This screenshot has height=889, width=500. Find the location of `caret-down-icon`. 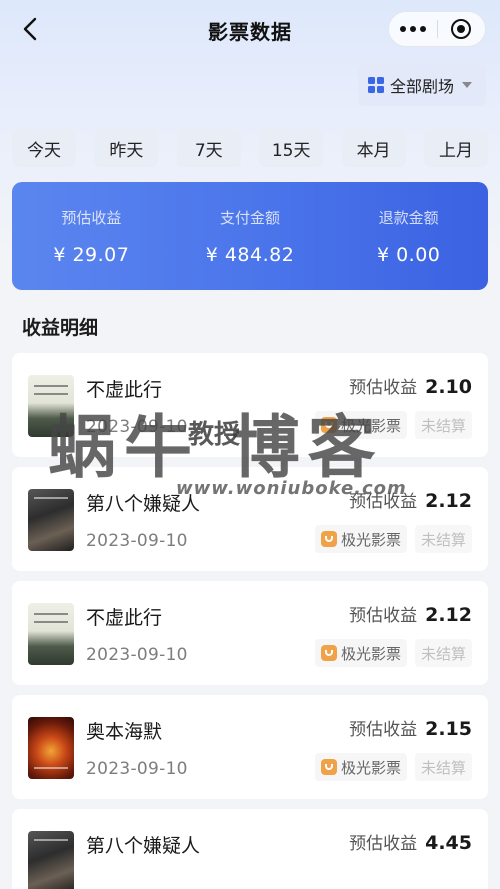

caret-down-icon is located at coordinates (467, 85).